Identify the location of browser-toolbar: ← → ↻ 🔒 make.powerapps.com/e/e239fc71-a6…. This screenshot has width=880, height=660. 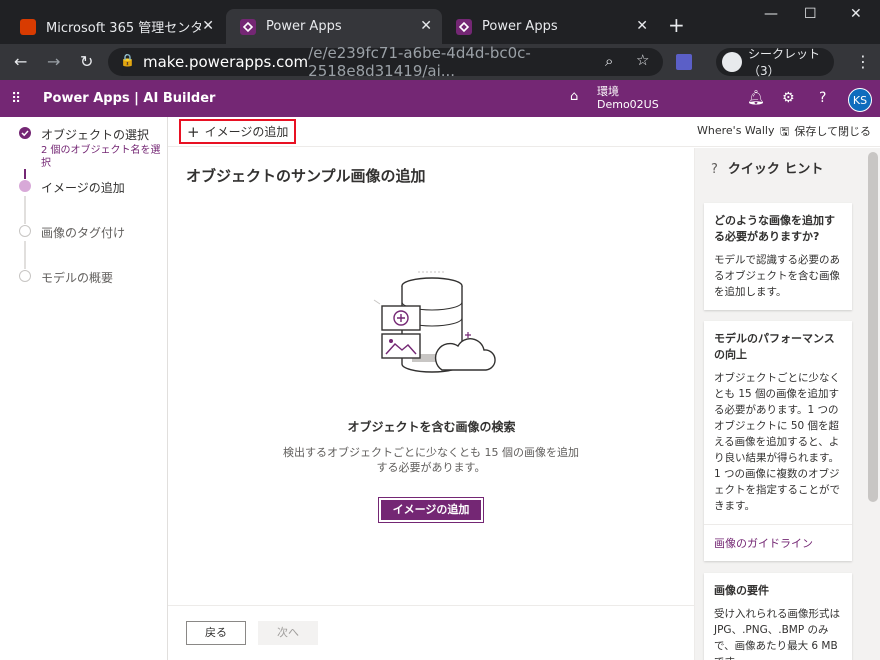
(440, 62).